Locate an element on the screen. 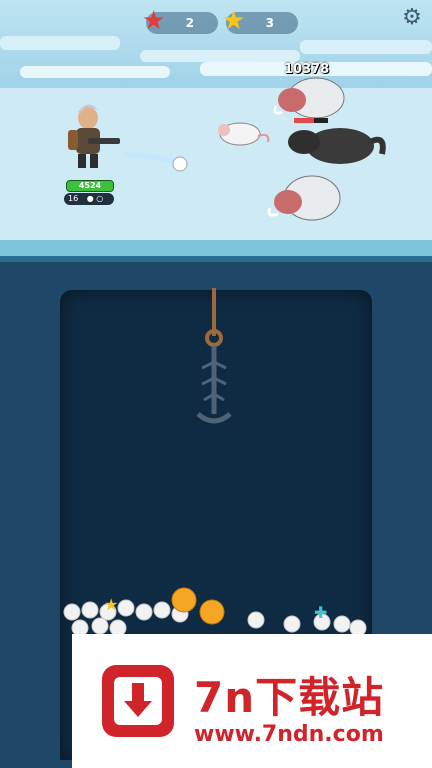  sky-background is located at coordinates (216, 45).